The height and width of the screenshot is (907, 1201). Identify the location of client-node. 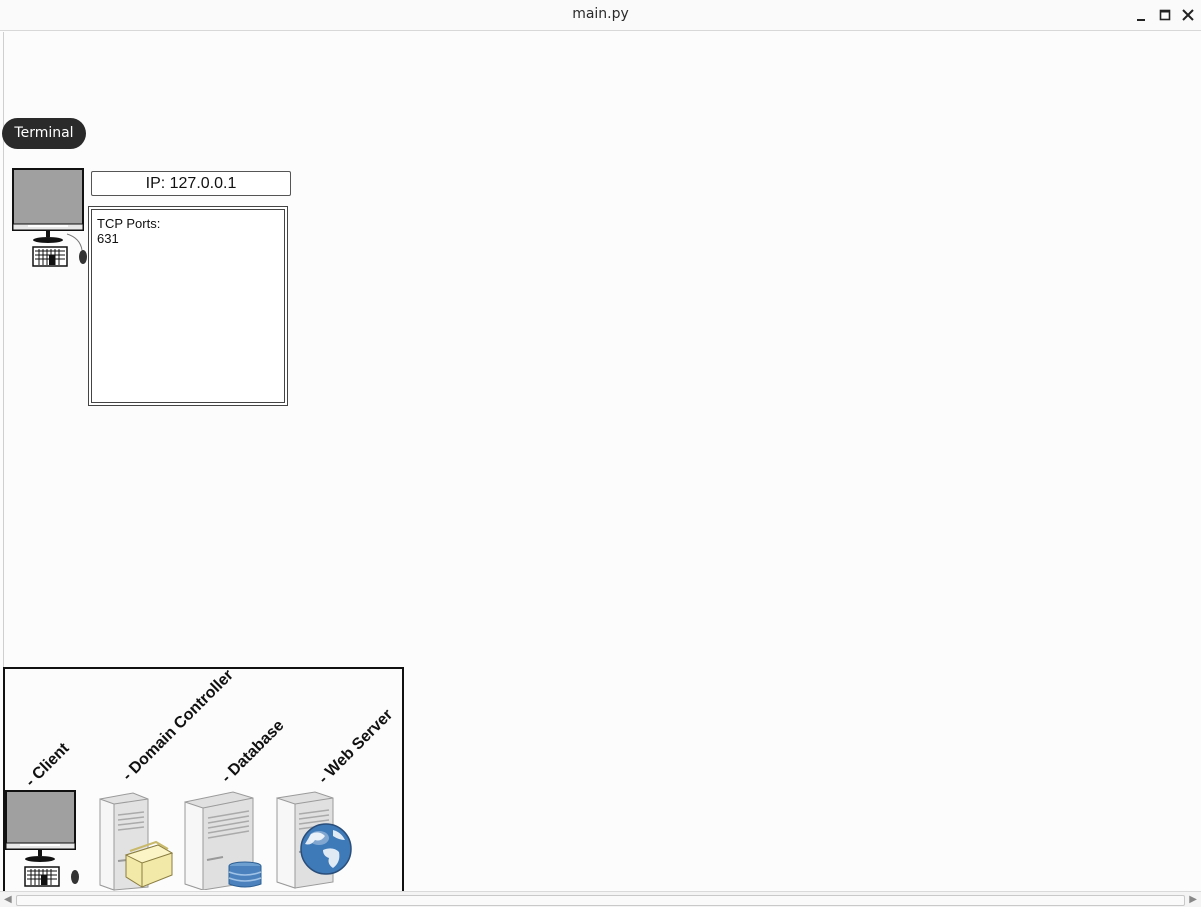
(52, 220).